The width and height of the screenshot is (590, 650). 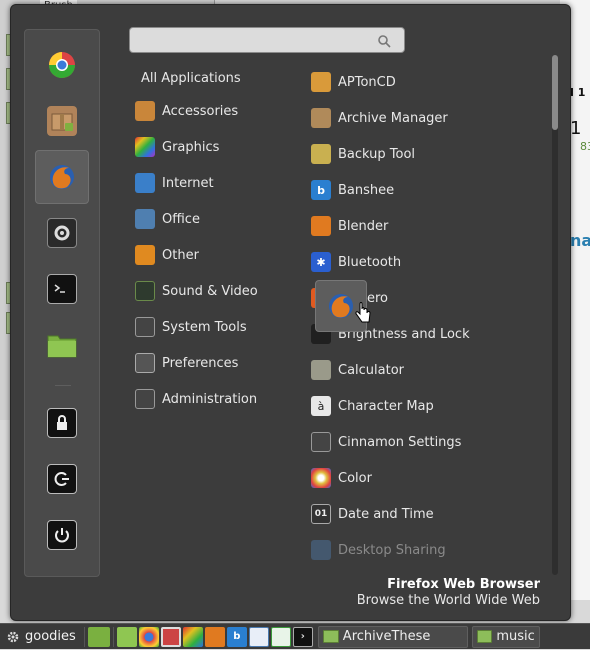 I want to click on app-label: Desktop Sharing, so click(x=392, y=550).